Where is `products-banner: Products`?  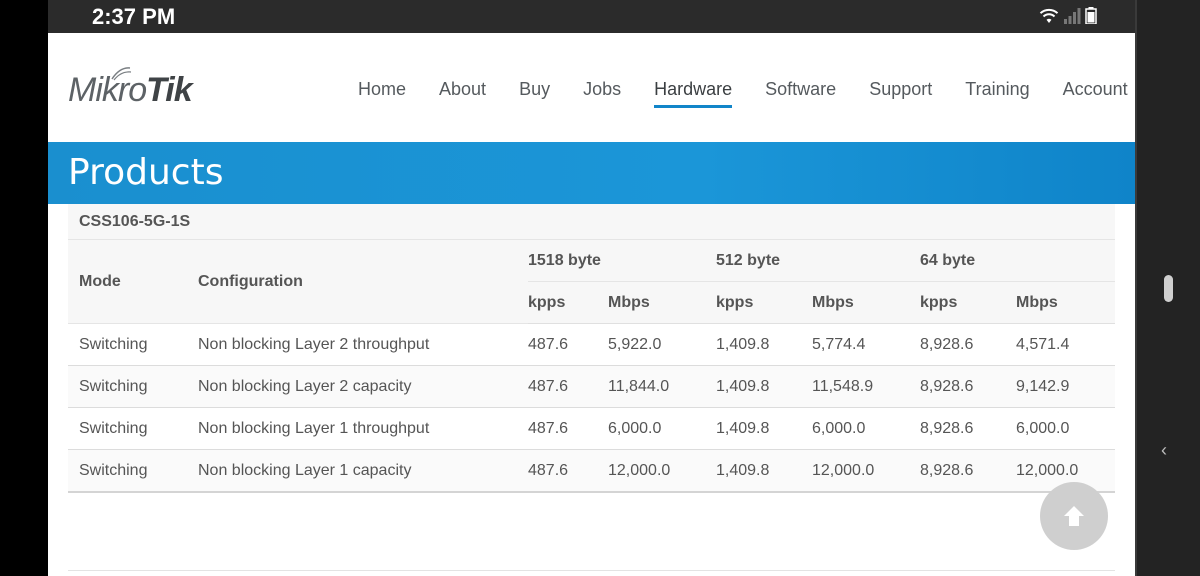 products-banner: Products is located at coordinates (591, 173).